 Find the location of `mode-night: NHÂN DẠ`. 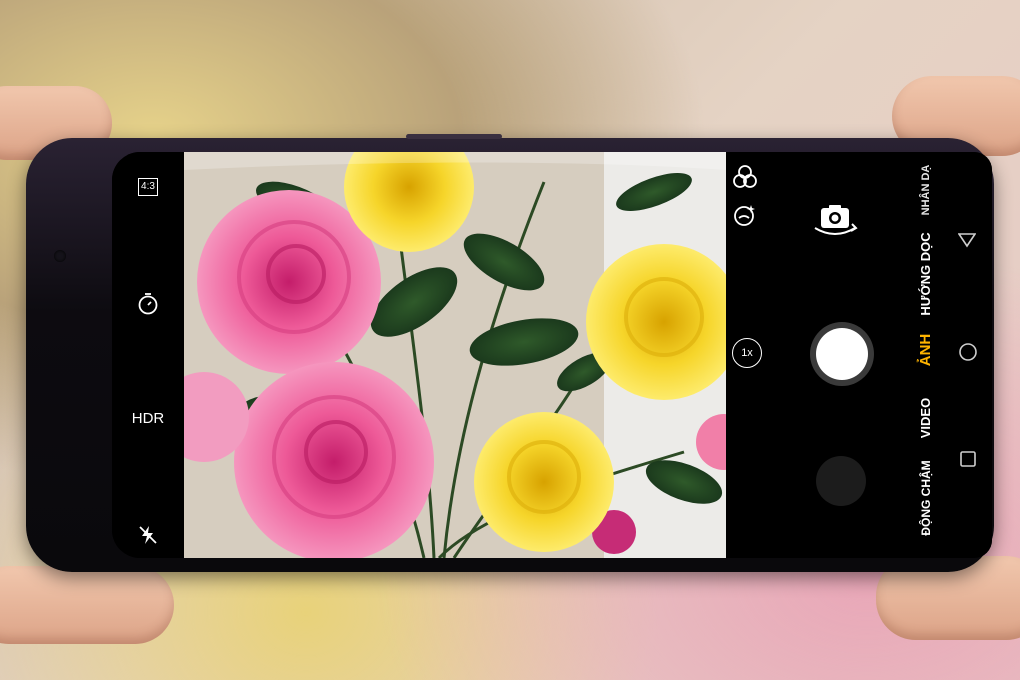

mode-night: NHÂN DẠ is located at coordinates (926, 191).